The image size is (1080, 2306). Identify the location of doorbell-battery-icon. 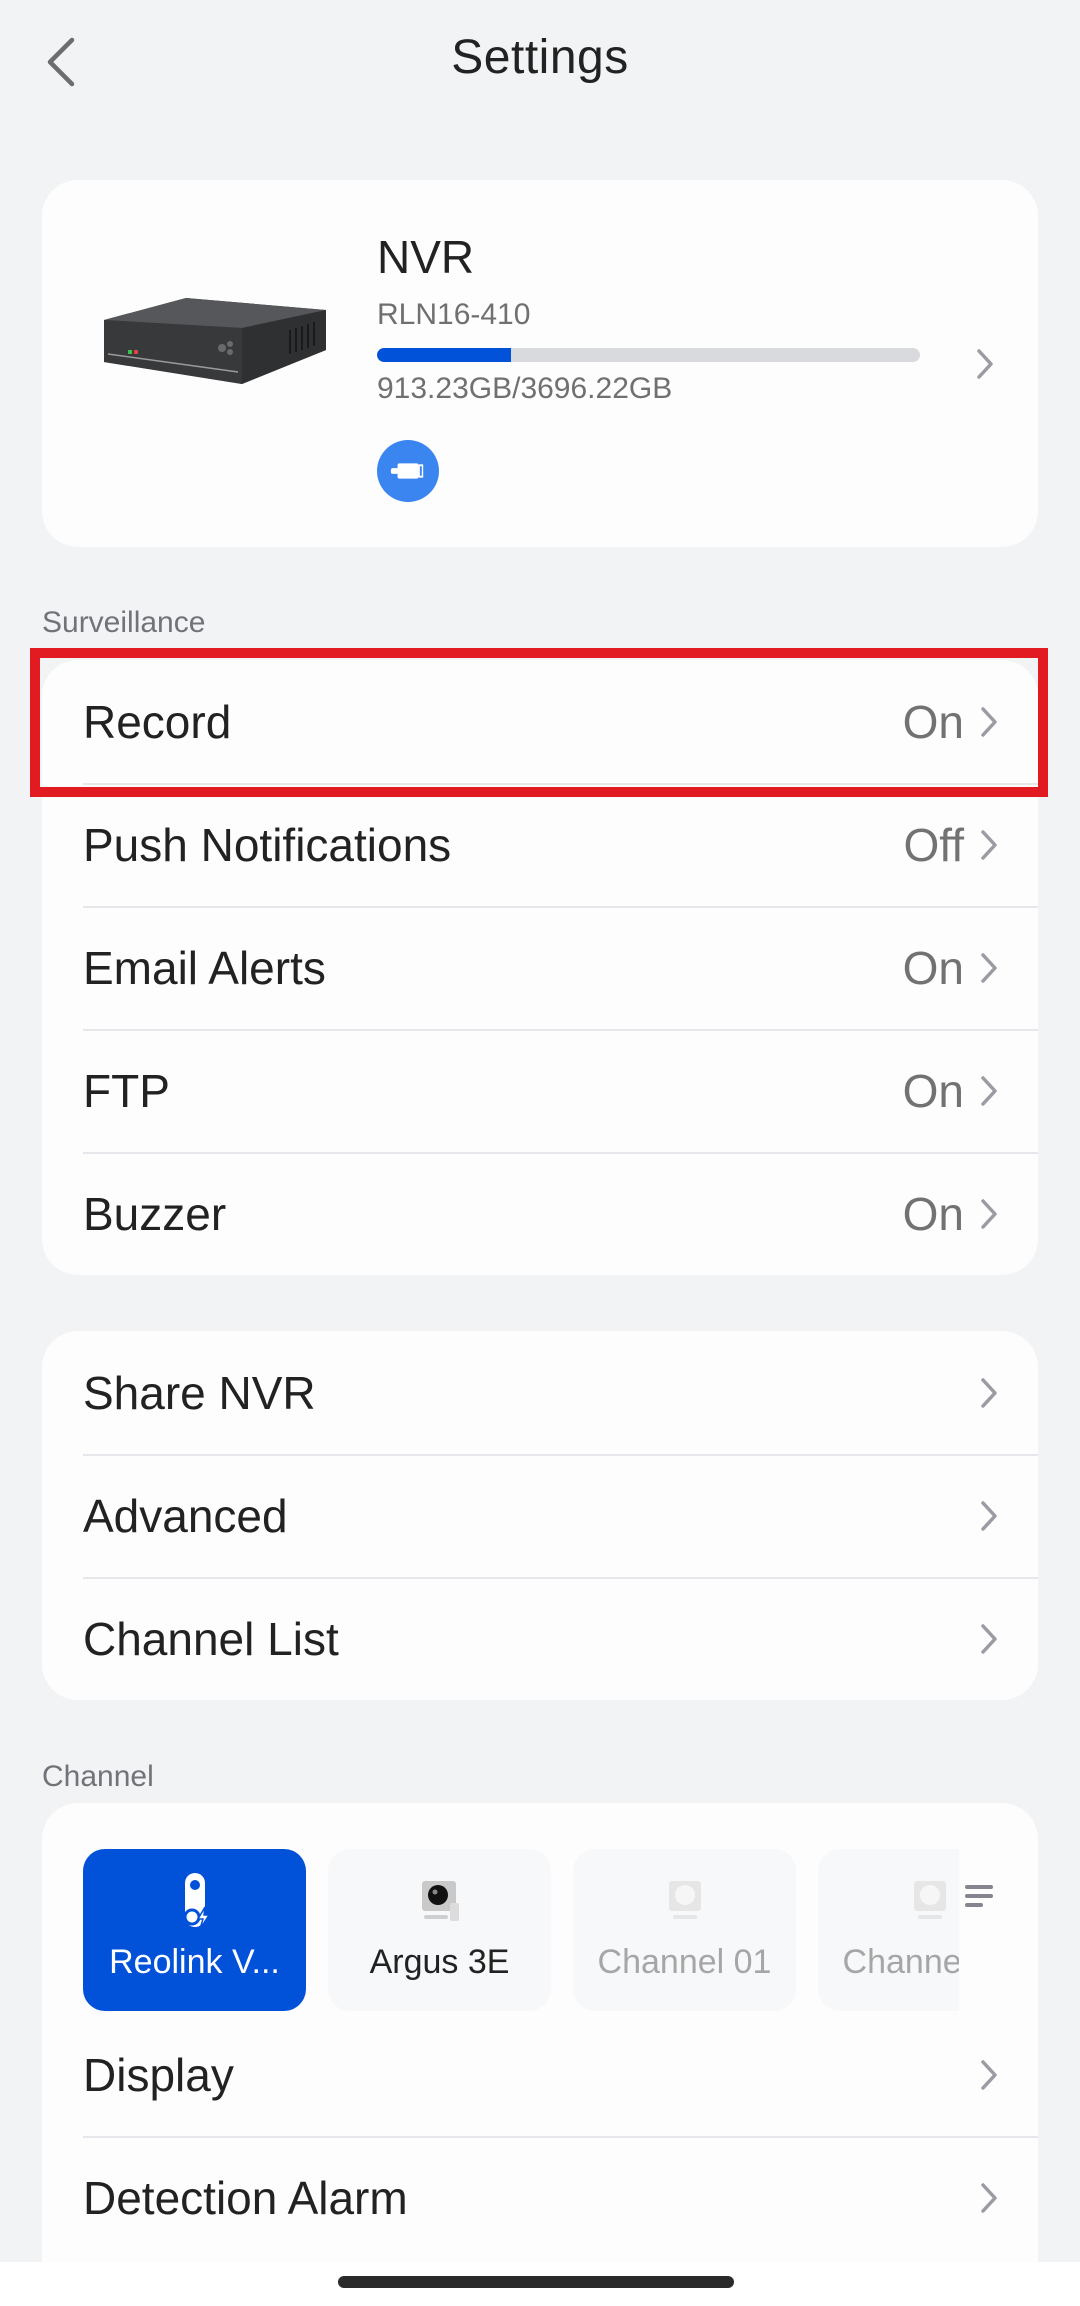
(196, 1901).